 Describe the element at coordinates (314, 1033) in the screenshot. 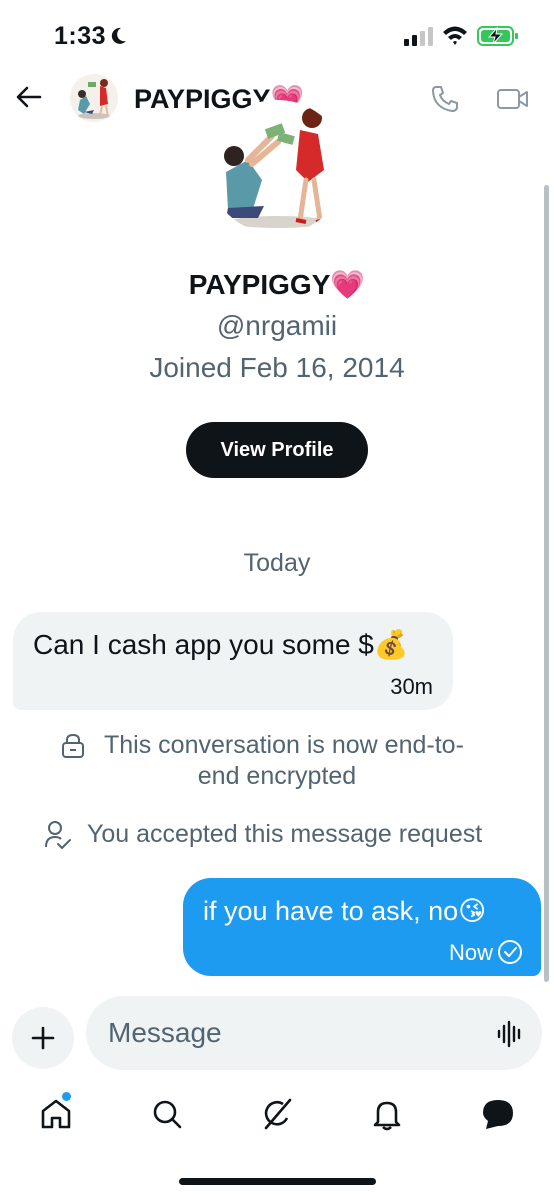

I see `message-input: Message` at that location.